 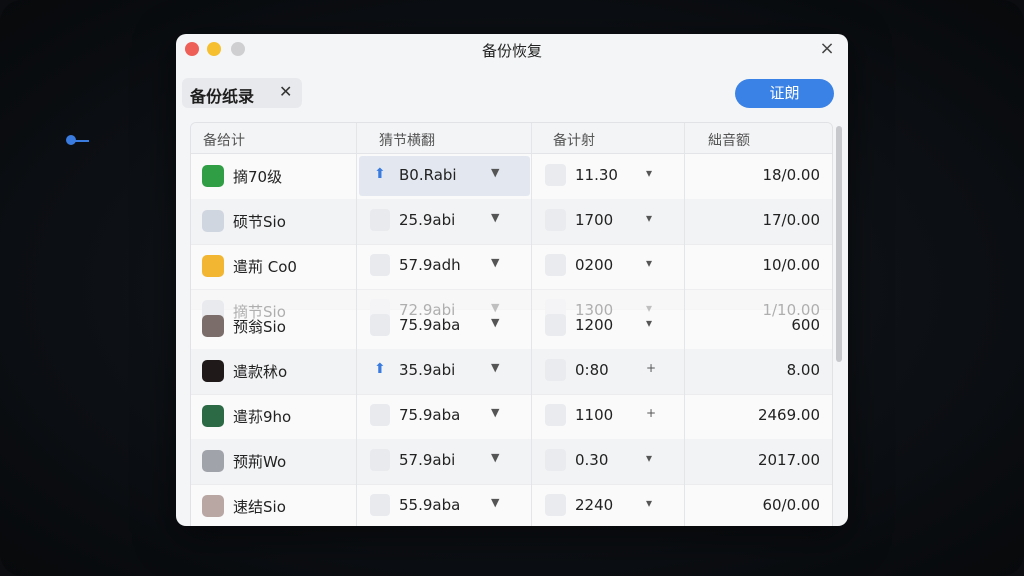 I want to click on backup-size: 57.9adh, so click(x=430, y=265).